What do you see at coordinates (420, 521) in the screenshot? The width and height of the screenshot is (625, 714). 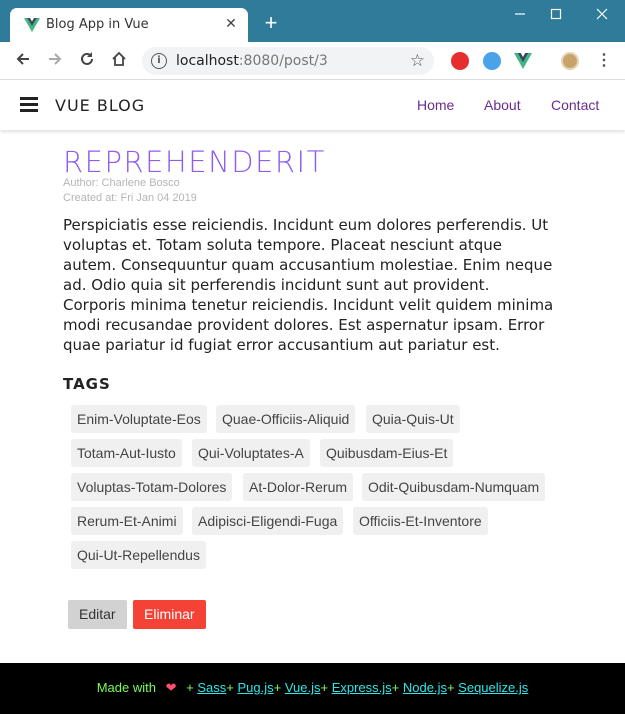 I see `tag-chip: Officiis-Et-Inventore` at bounding box center [420, 521].